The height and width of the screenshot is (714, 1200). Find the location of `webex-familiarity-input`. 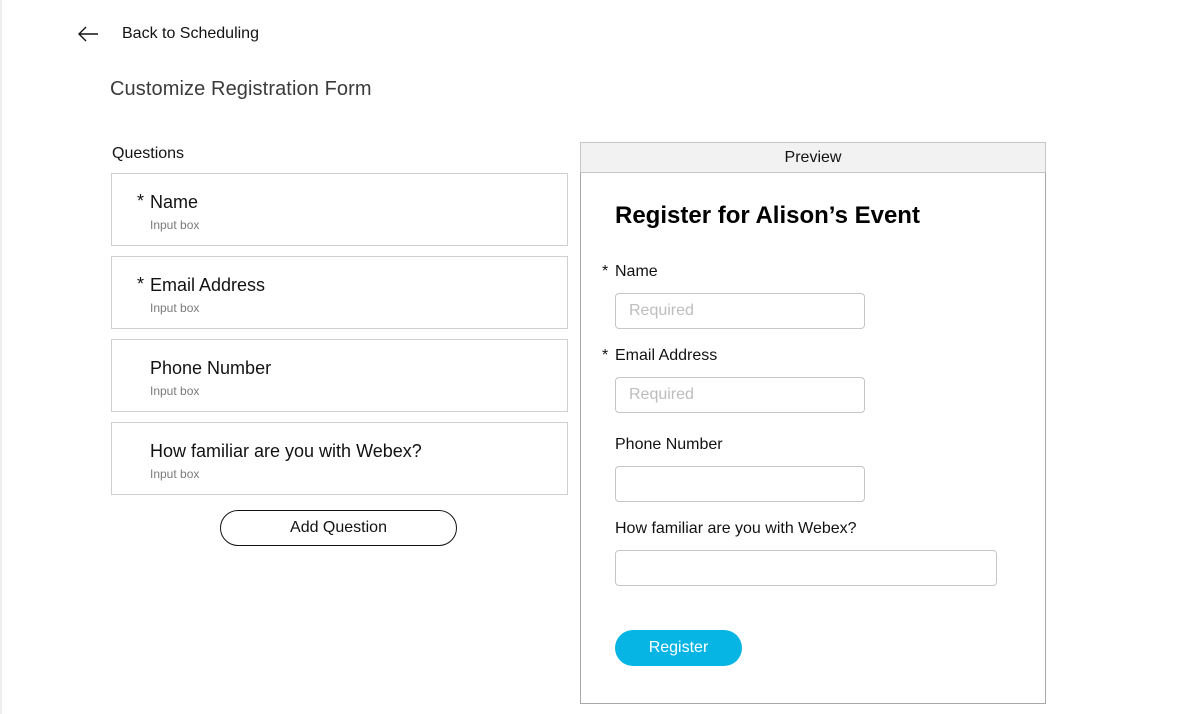

webex-familiarity-input is located at coordinates (806, 568).